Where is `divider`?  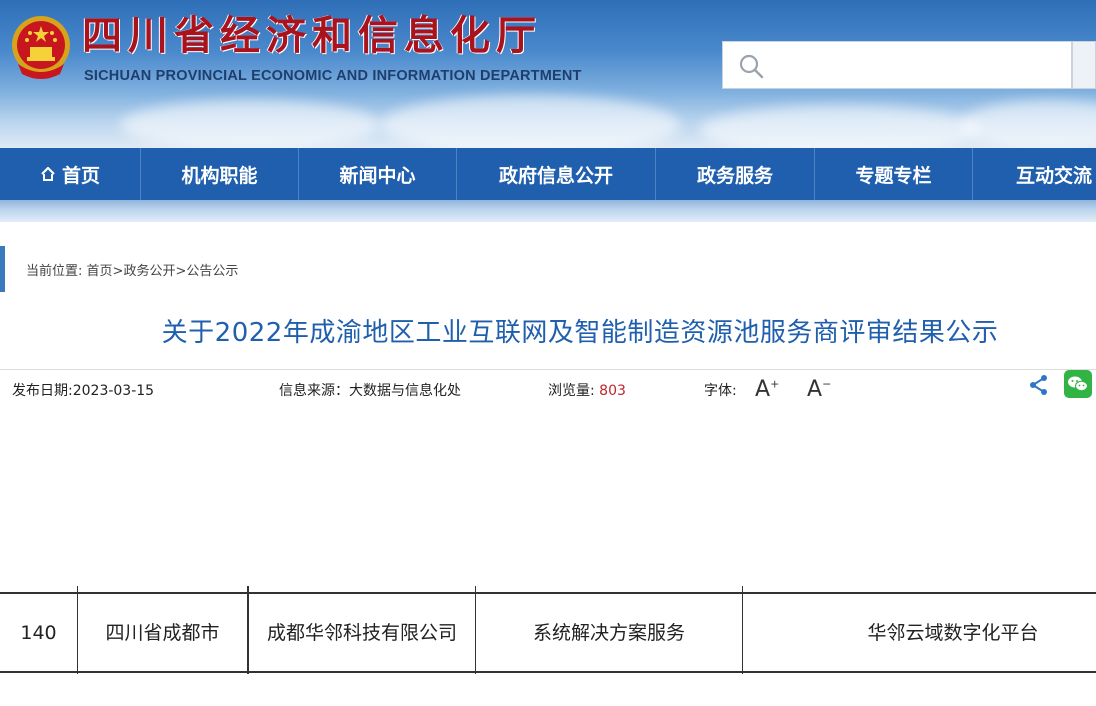 divider is located at coordinates (548, 369).